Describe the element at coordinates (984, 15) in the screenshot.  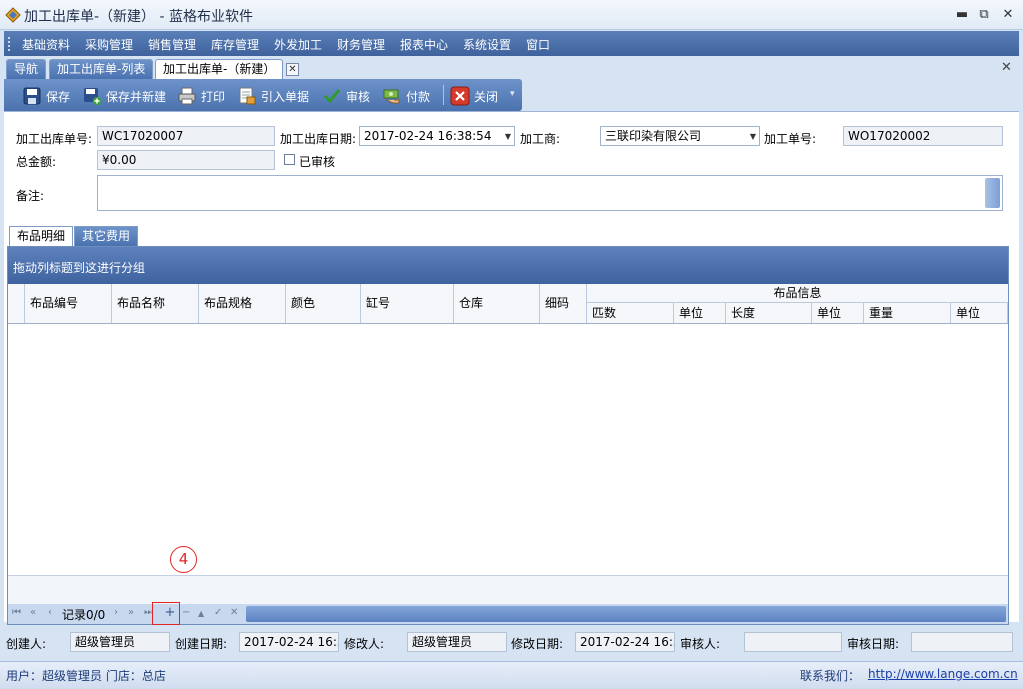
I see `restore-button: ⧉` at that location.